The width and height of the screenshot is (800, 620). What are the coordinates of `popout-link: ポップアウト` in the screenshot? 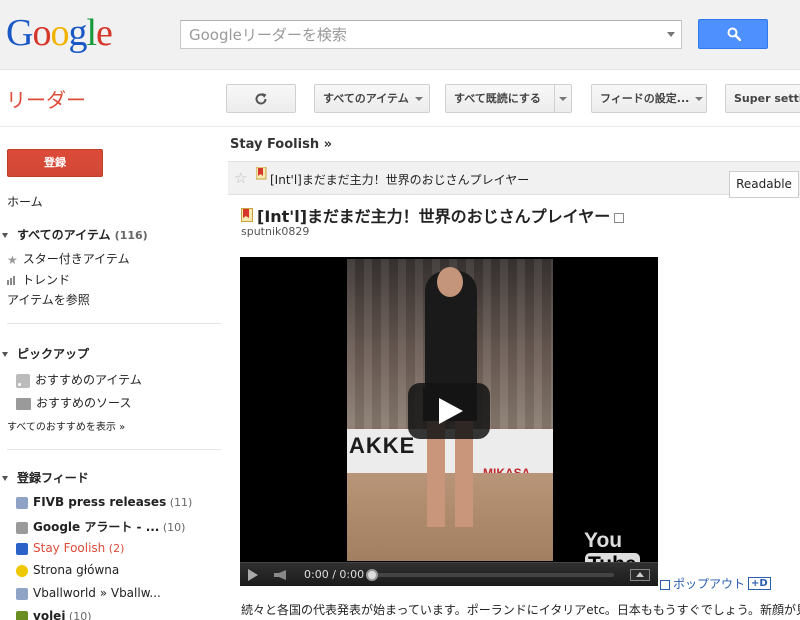 It's located at (702, 583).